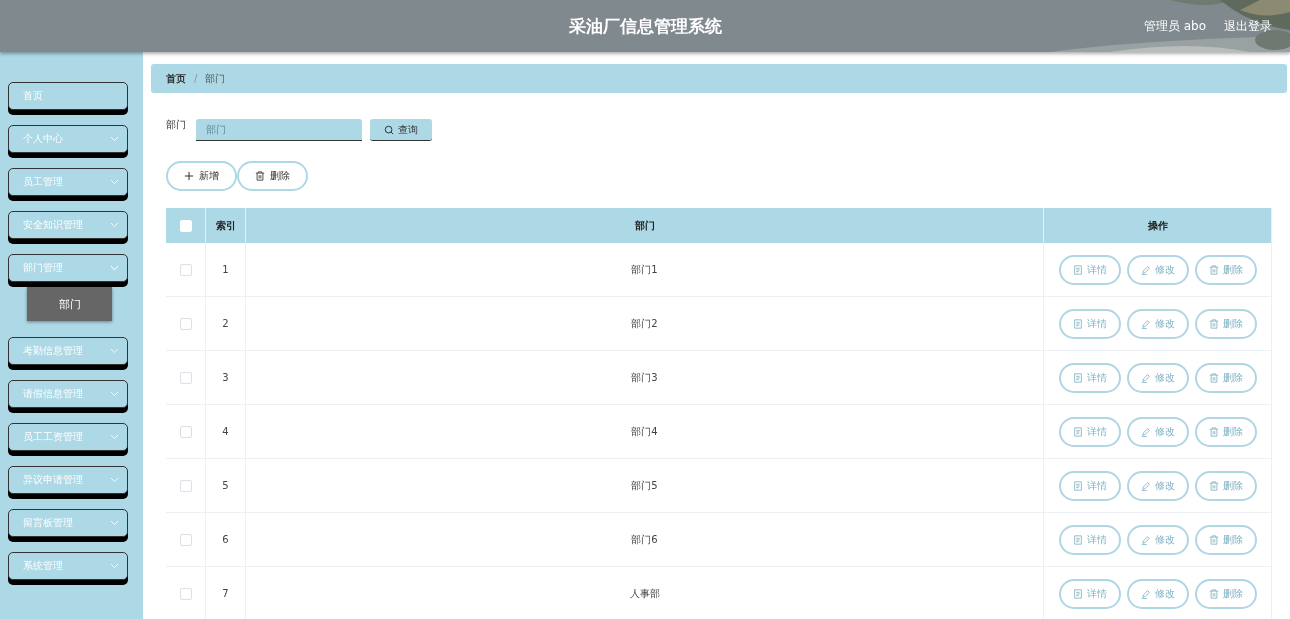 This screenshot has width=1290, height=619. What do you see at coordinates (1248, 26) in the screenshot?
I see `logout-link: 退出登录` at bounding box center [1248, 26].